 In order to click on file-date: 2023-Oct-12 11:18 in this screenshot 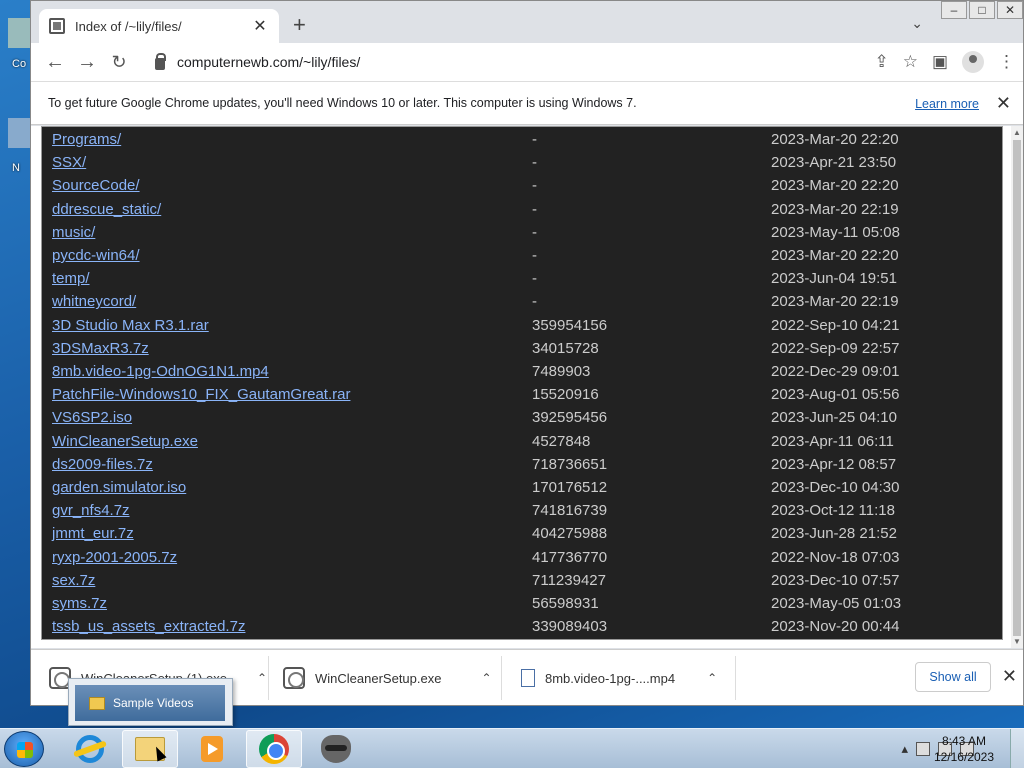, I will do `click(833, 511)`.